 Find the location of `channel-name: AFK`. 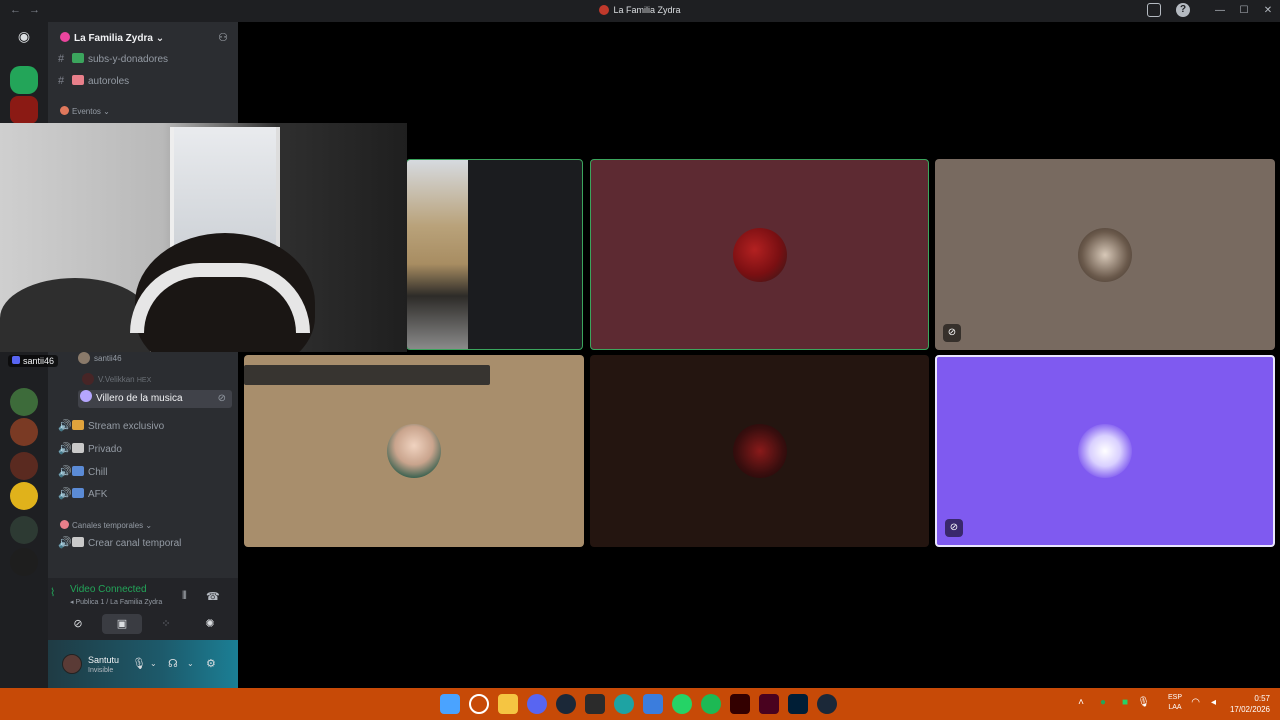

channel-name: AFK is located at coordinates (98, 494).